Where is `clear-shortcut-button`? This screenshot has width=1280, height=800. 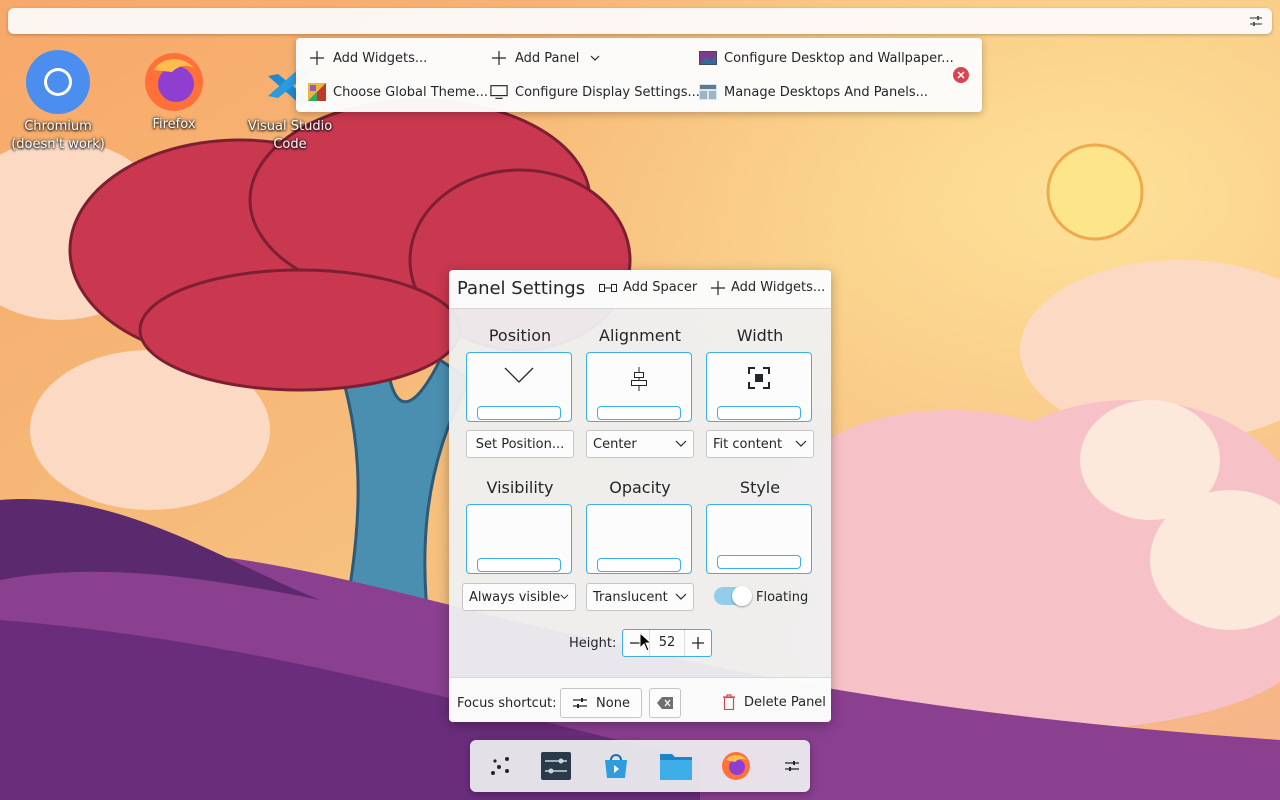 clear-shortcut-button is located at coordinates (665, 703).